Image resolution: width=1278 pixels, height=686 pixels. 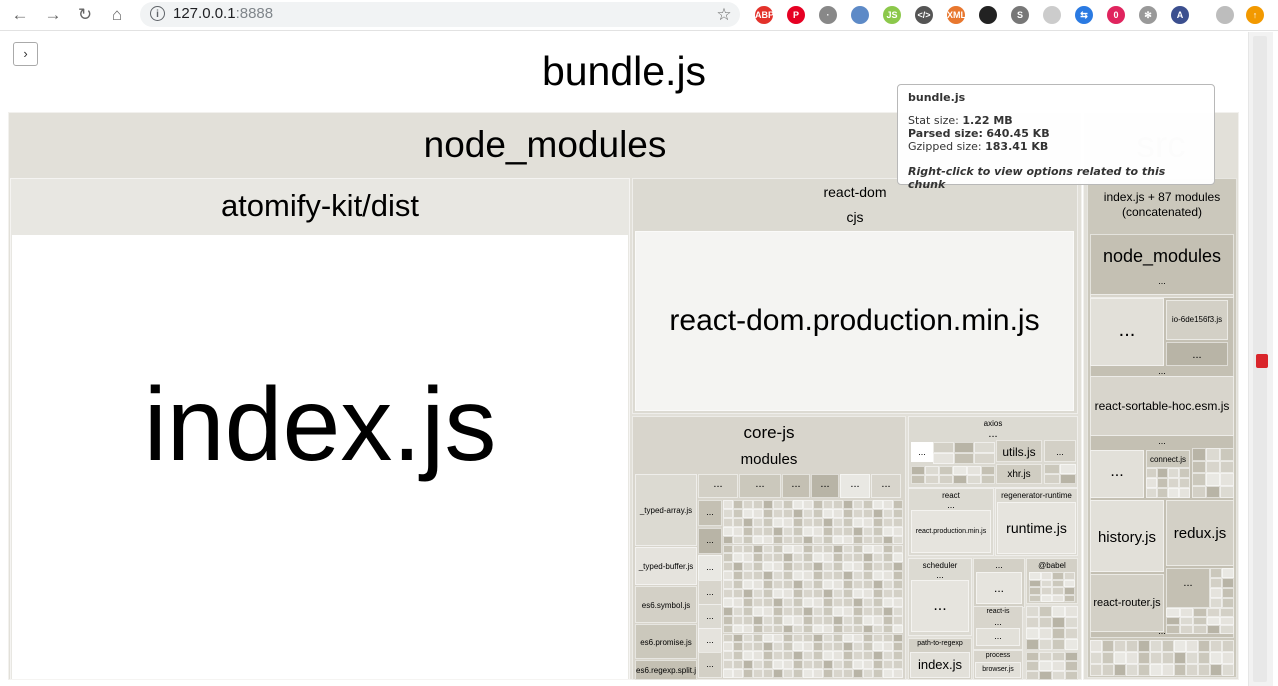 What do you see at coordinates (117, 15) in the screenshot?
I see `home-icon: ⌂` at bounding box center [117, 15].